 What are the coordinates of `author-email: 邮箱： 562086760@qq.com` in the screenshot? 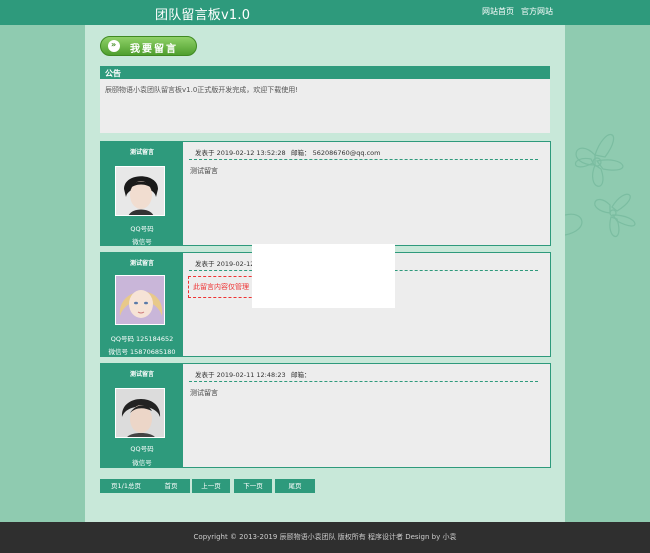 It's located at (336, 153).